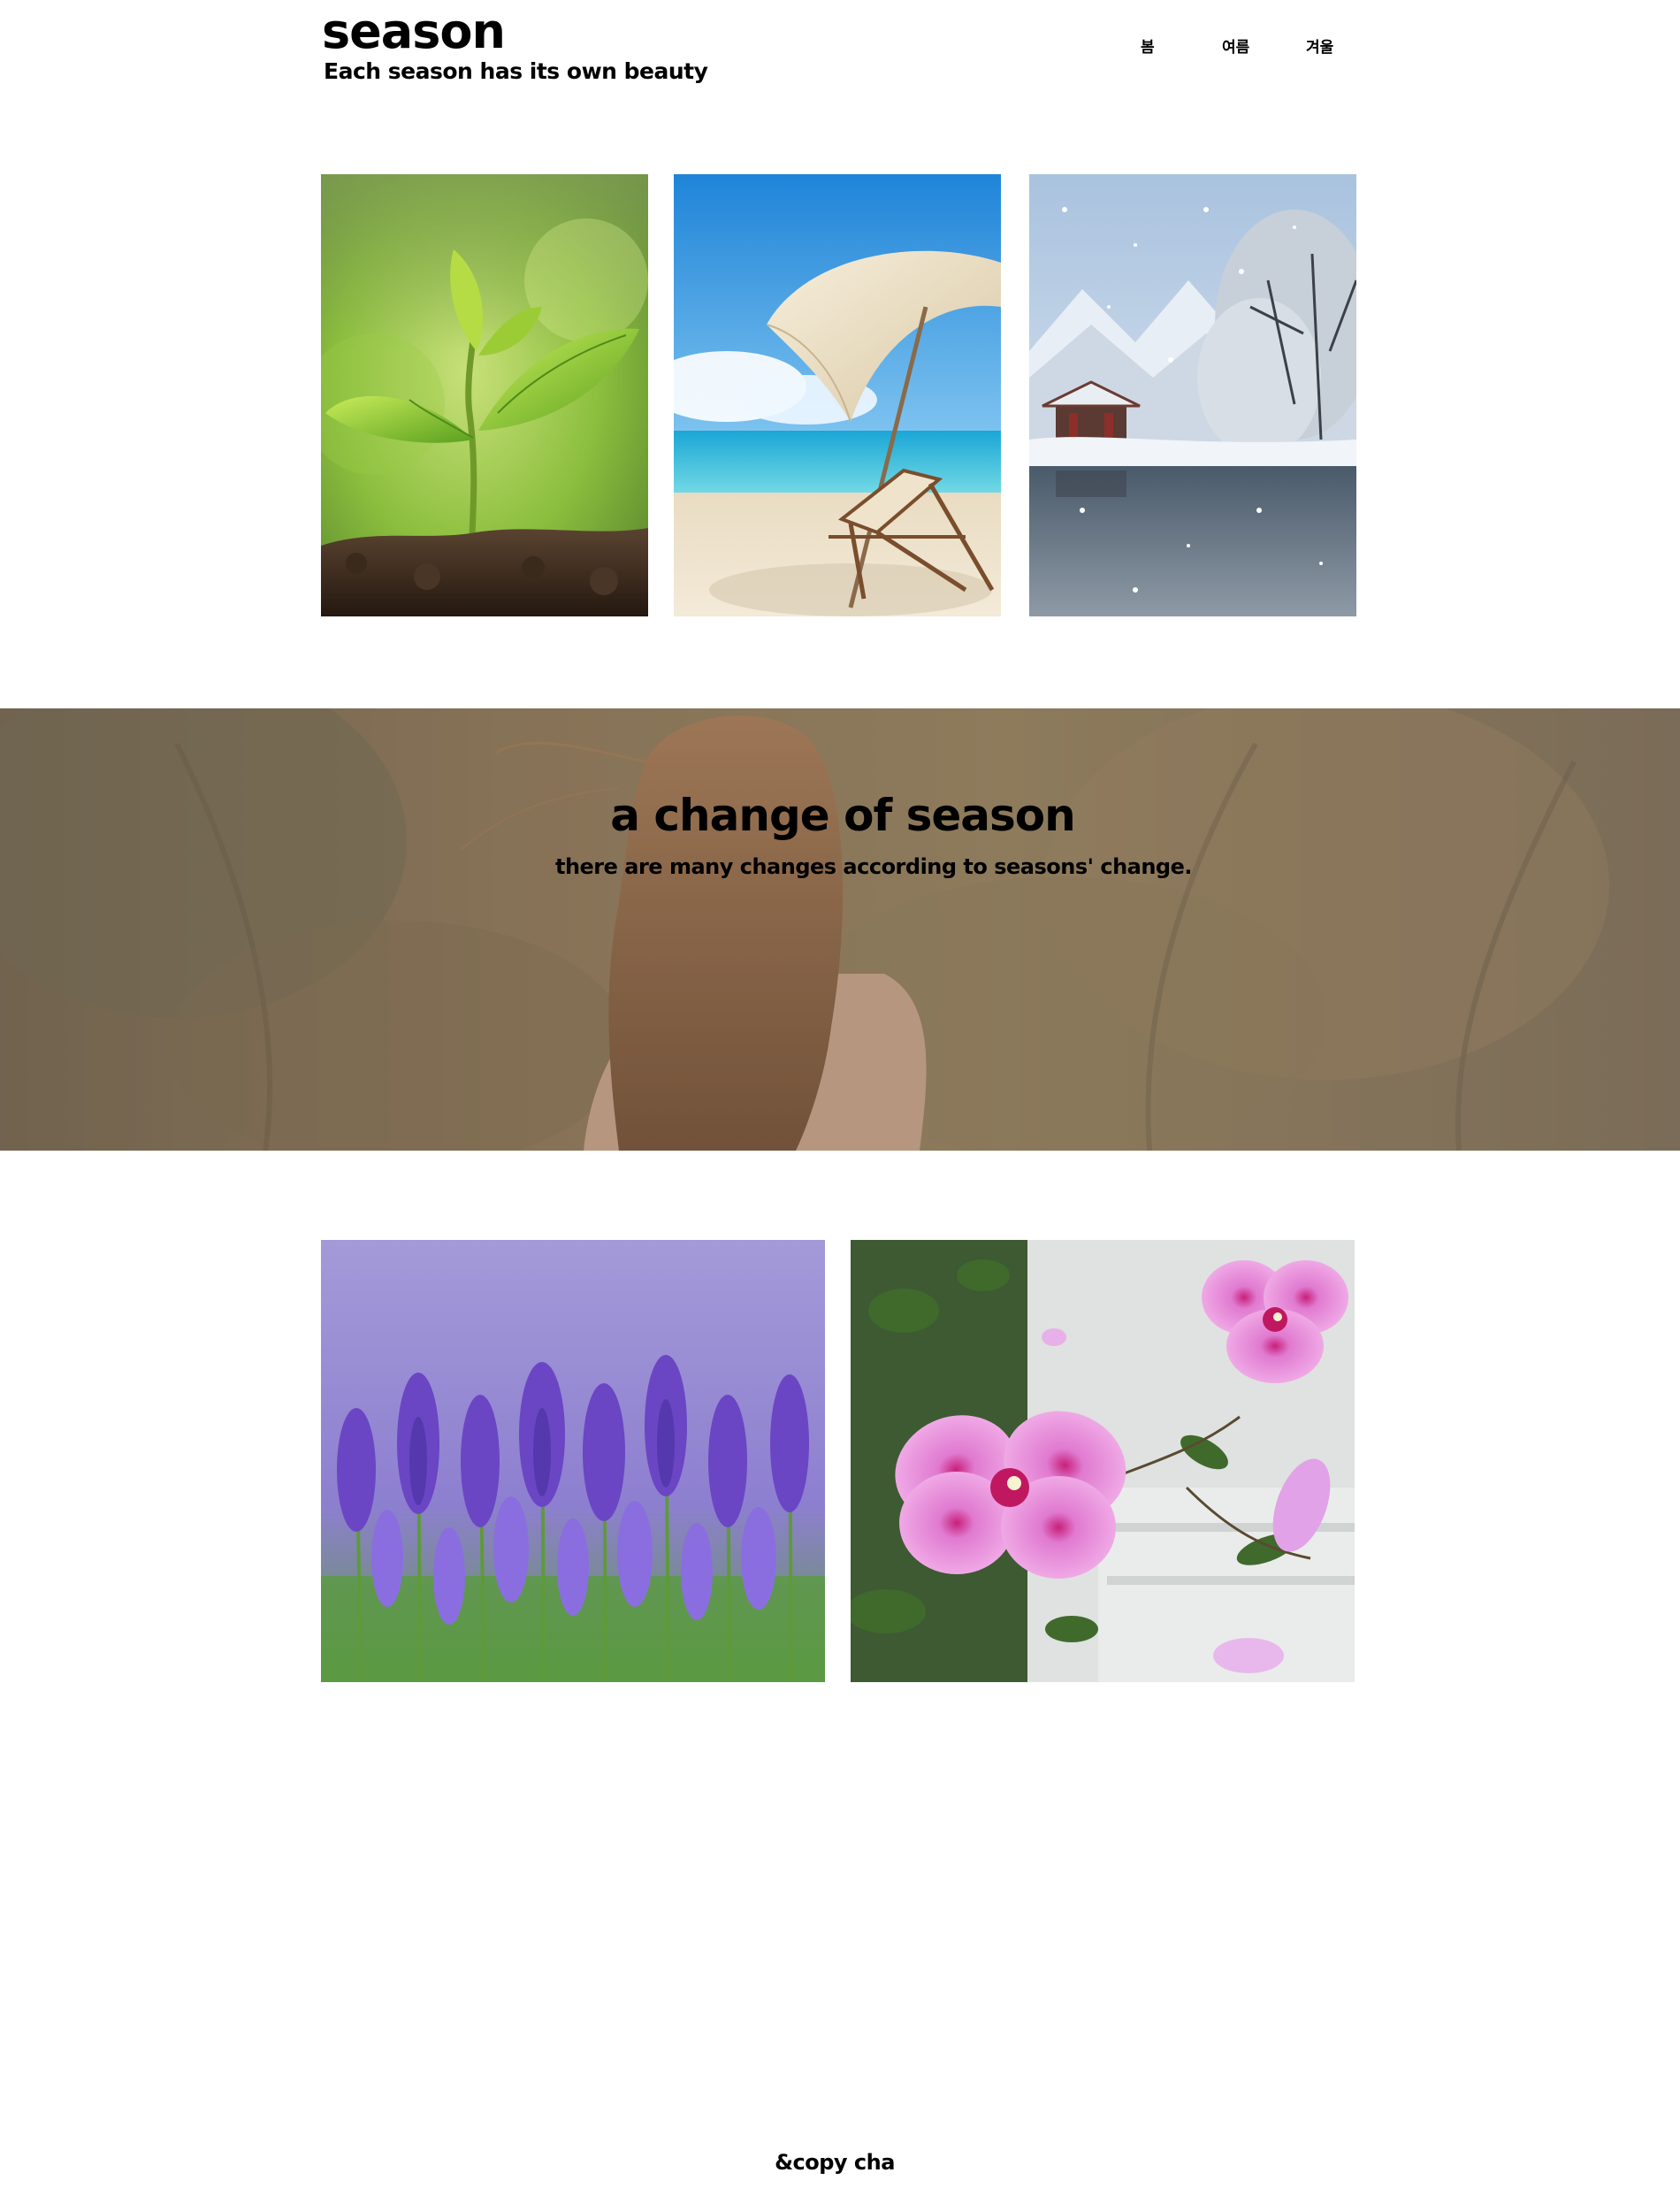  What do you see at coordinates (1103, 1461) in the screenshot?
I see `hibiscus-flower-image` at bounding box center [1103, 1461].